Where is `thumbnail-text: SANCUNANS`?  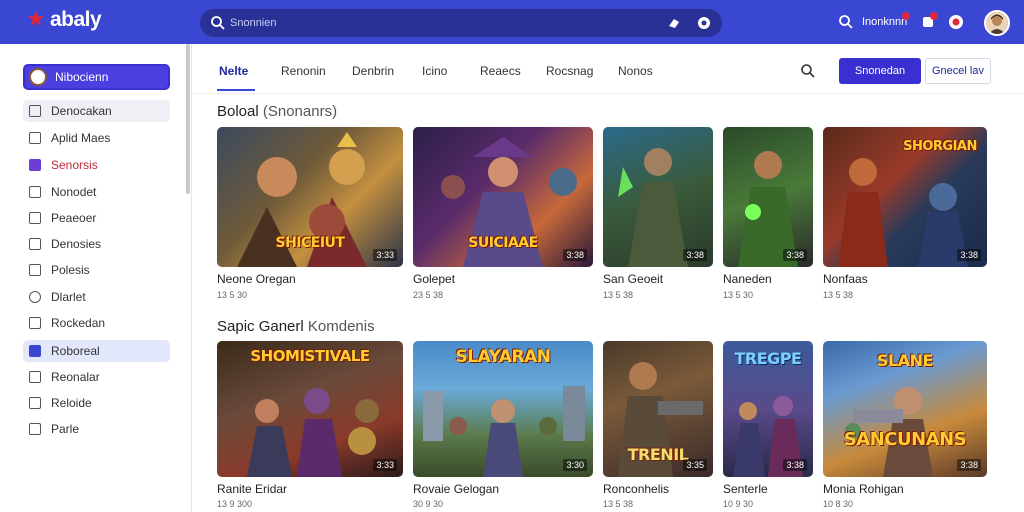
thumbnail-text: SANCUNANS is located at coordinates (905, 439).